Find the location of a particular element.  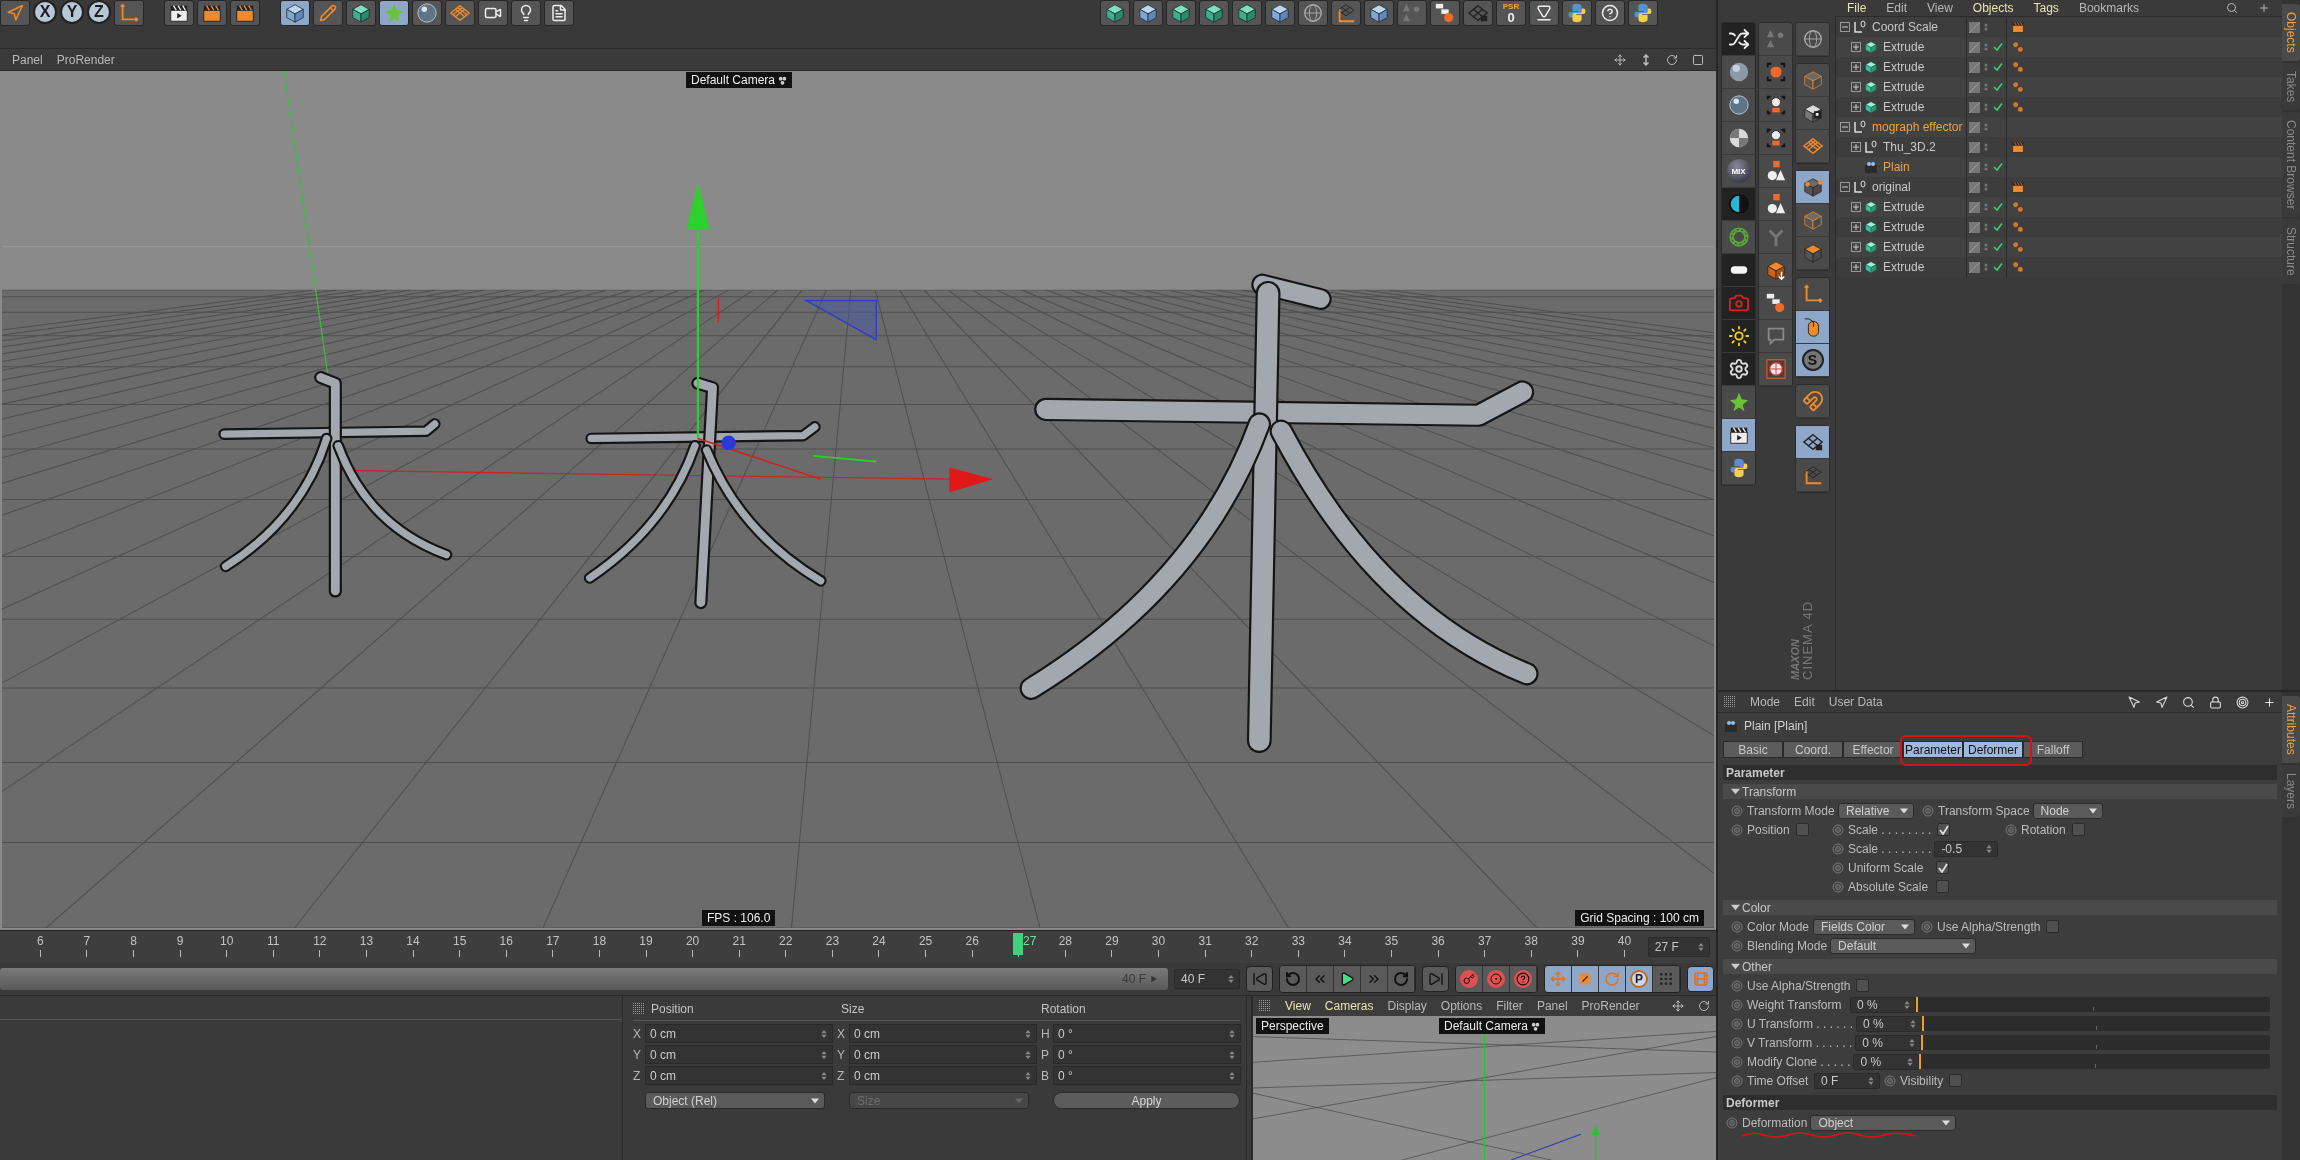

viewport-menu-item: Cameras is located at coordinates (1349, 1006).